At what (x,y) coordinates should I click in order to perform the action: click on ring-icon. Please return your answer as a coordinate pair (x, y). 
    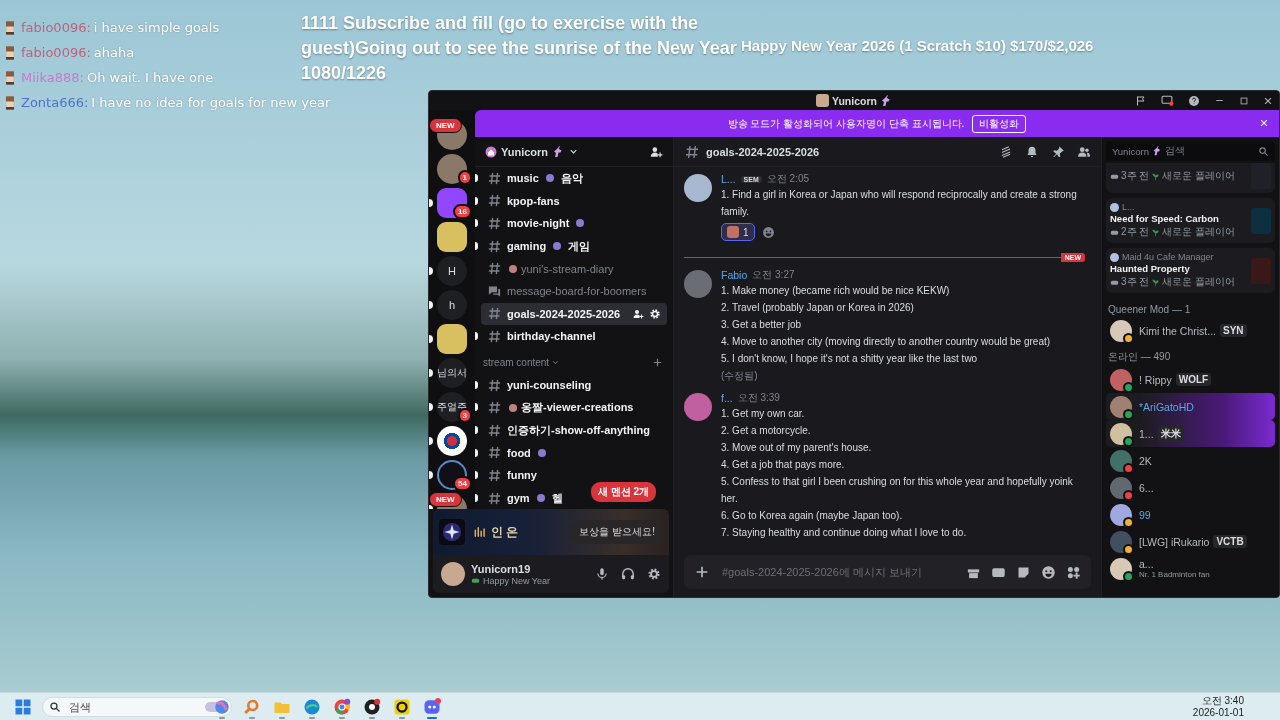
    Looking at the image, I should click on (402, 706).